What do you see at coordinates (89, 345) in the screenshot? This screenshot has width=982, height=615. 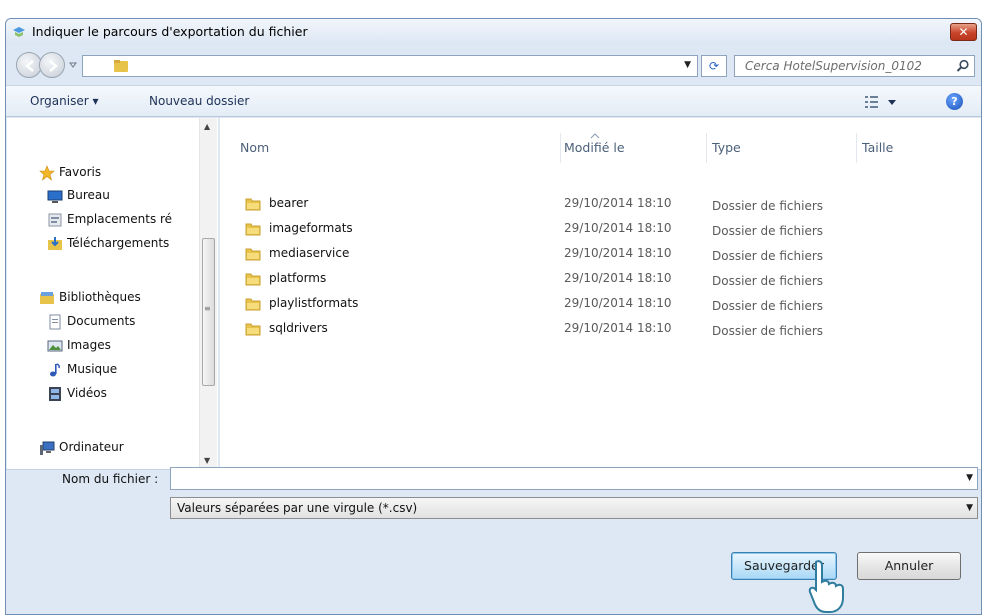 I see `nav-label: Images` at bounding box center [89, 345].